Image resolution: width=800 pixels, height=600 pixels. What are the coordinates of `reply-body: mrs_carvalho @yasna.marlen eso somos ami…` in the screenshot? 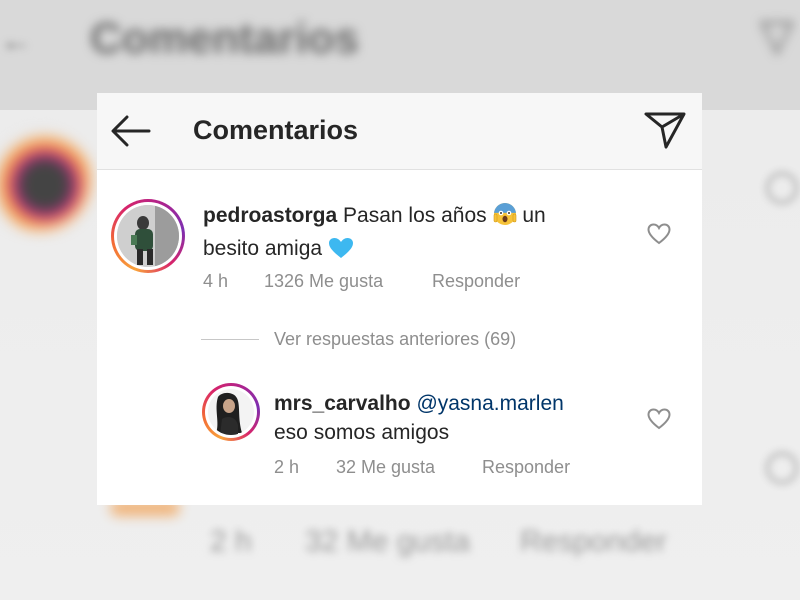 It's located at (454, 418).